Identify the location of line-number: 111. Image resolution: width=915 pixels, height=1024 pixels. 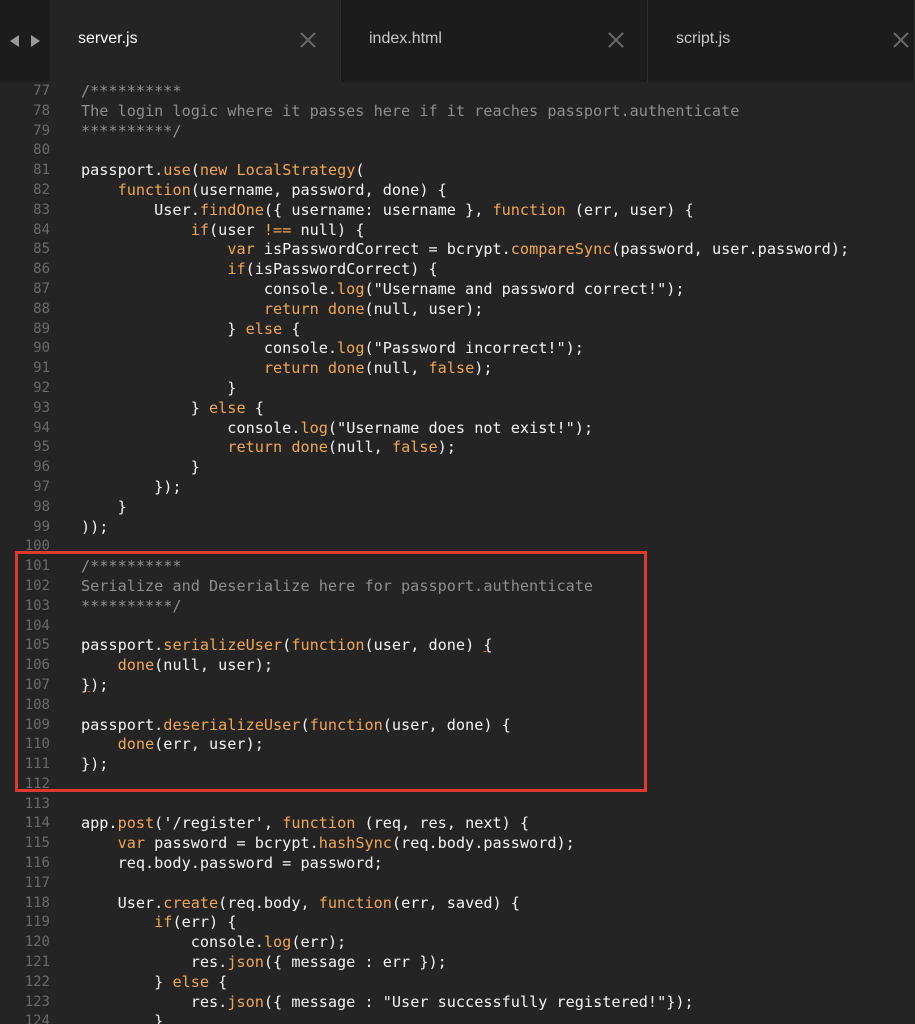
(37, 764).